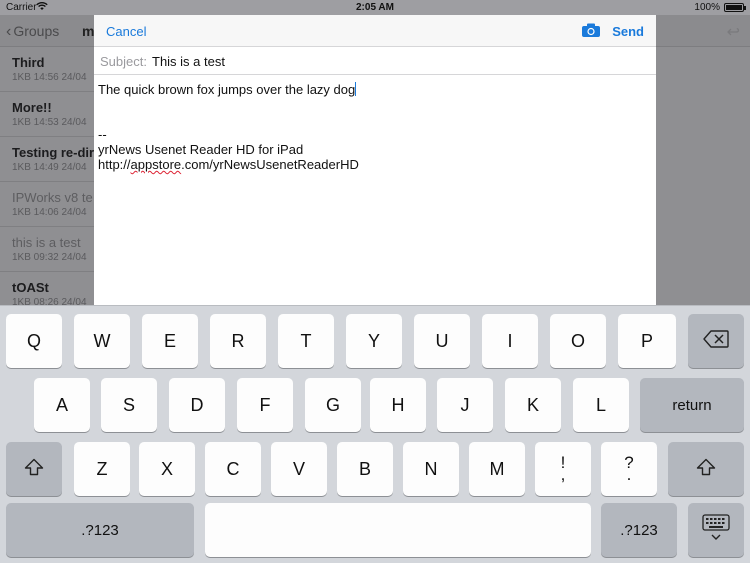  Describe the element at coordinates (591, 30) in the screenshot. I see `camera-icon` at that location.